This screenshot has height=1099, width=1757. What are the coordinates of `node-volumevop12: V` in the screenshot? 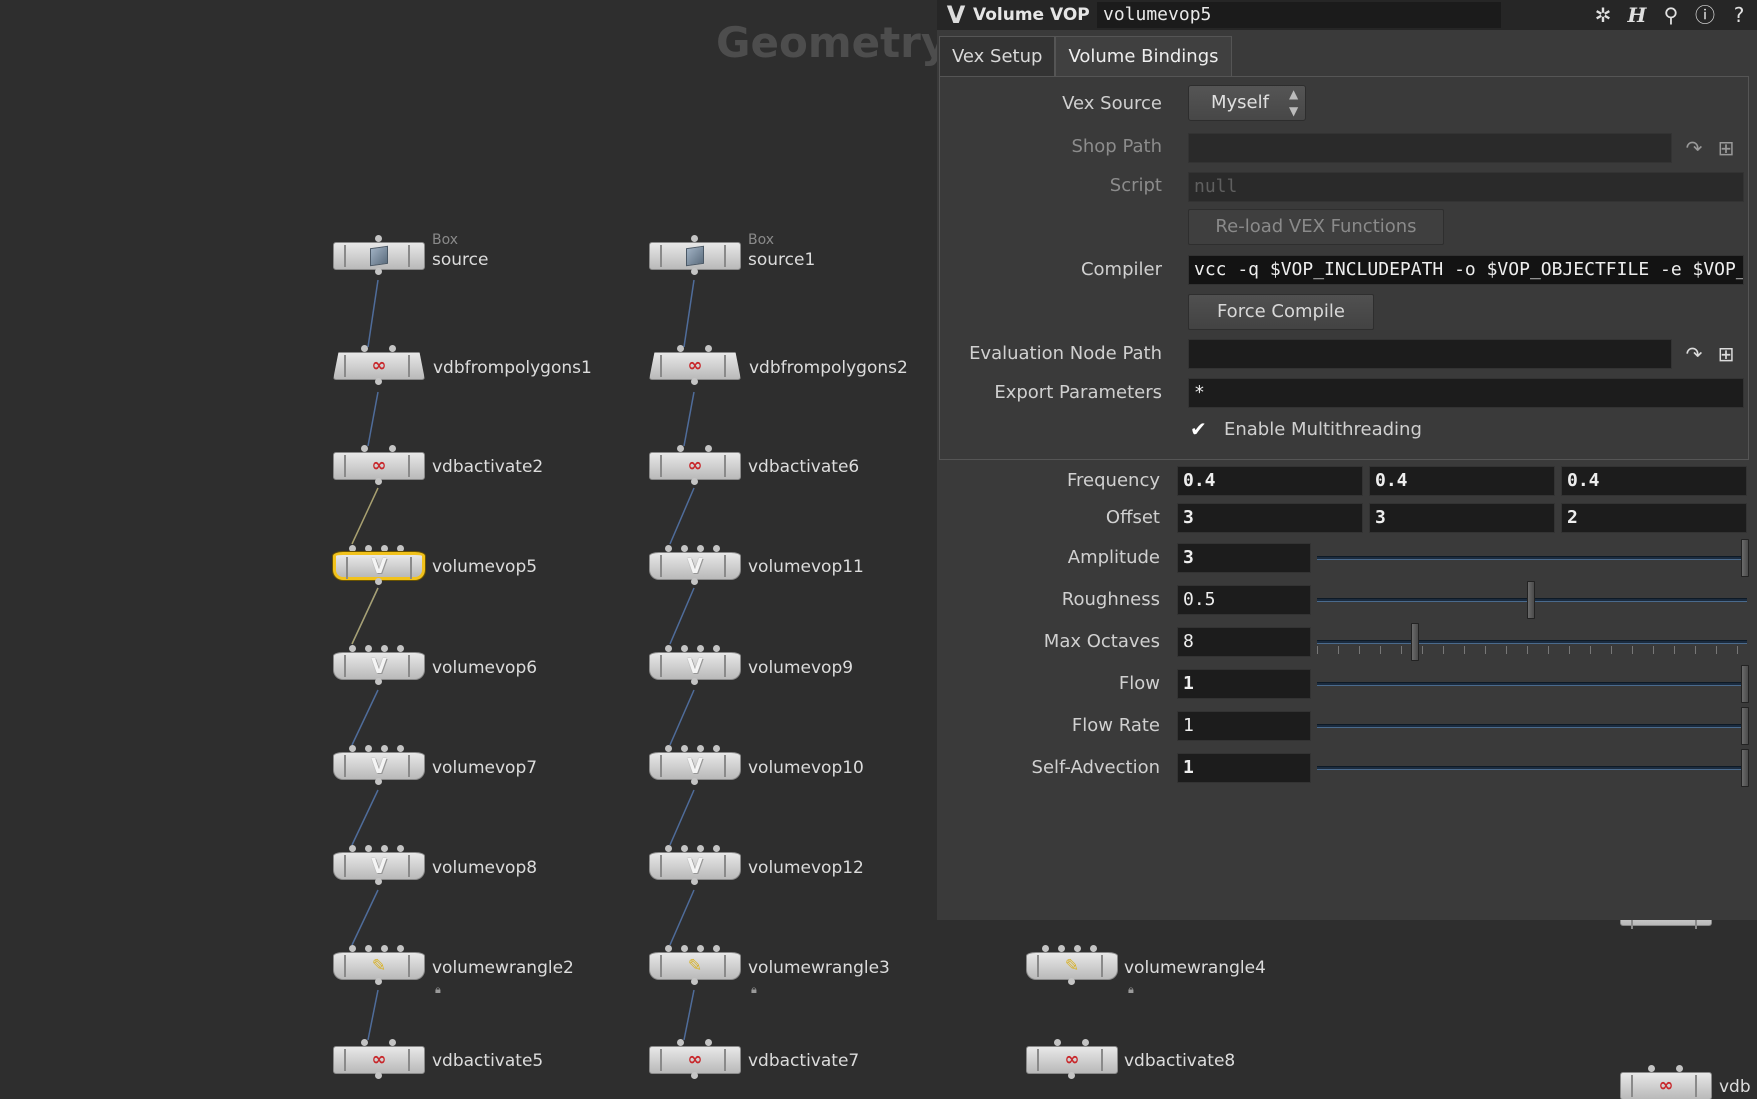 It's located at (695, 865).